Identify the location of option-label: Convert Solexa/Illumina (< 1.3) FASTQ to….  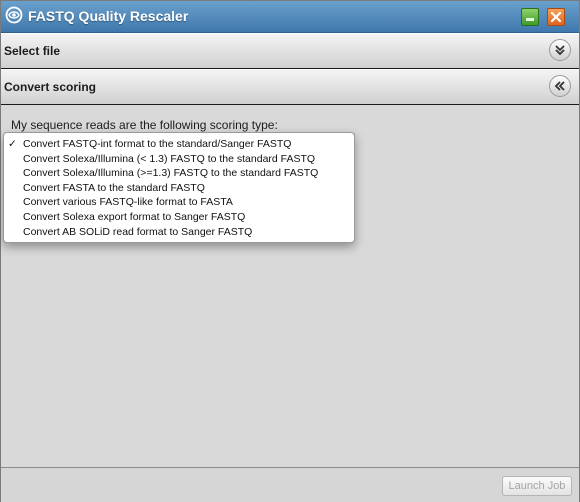
(169, 158).